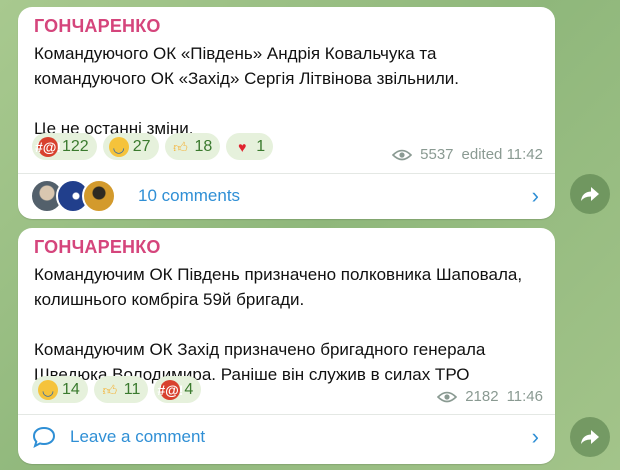  I want to click on heart-icon: ♥, so click(242, 146).